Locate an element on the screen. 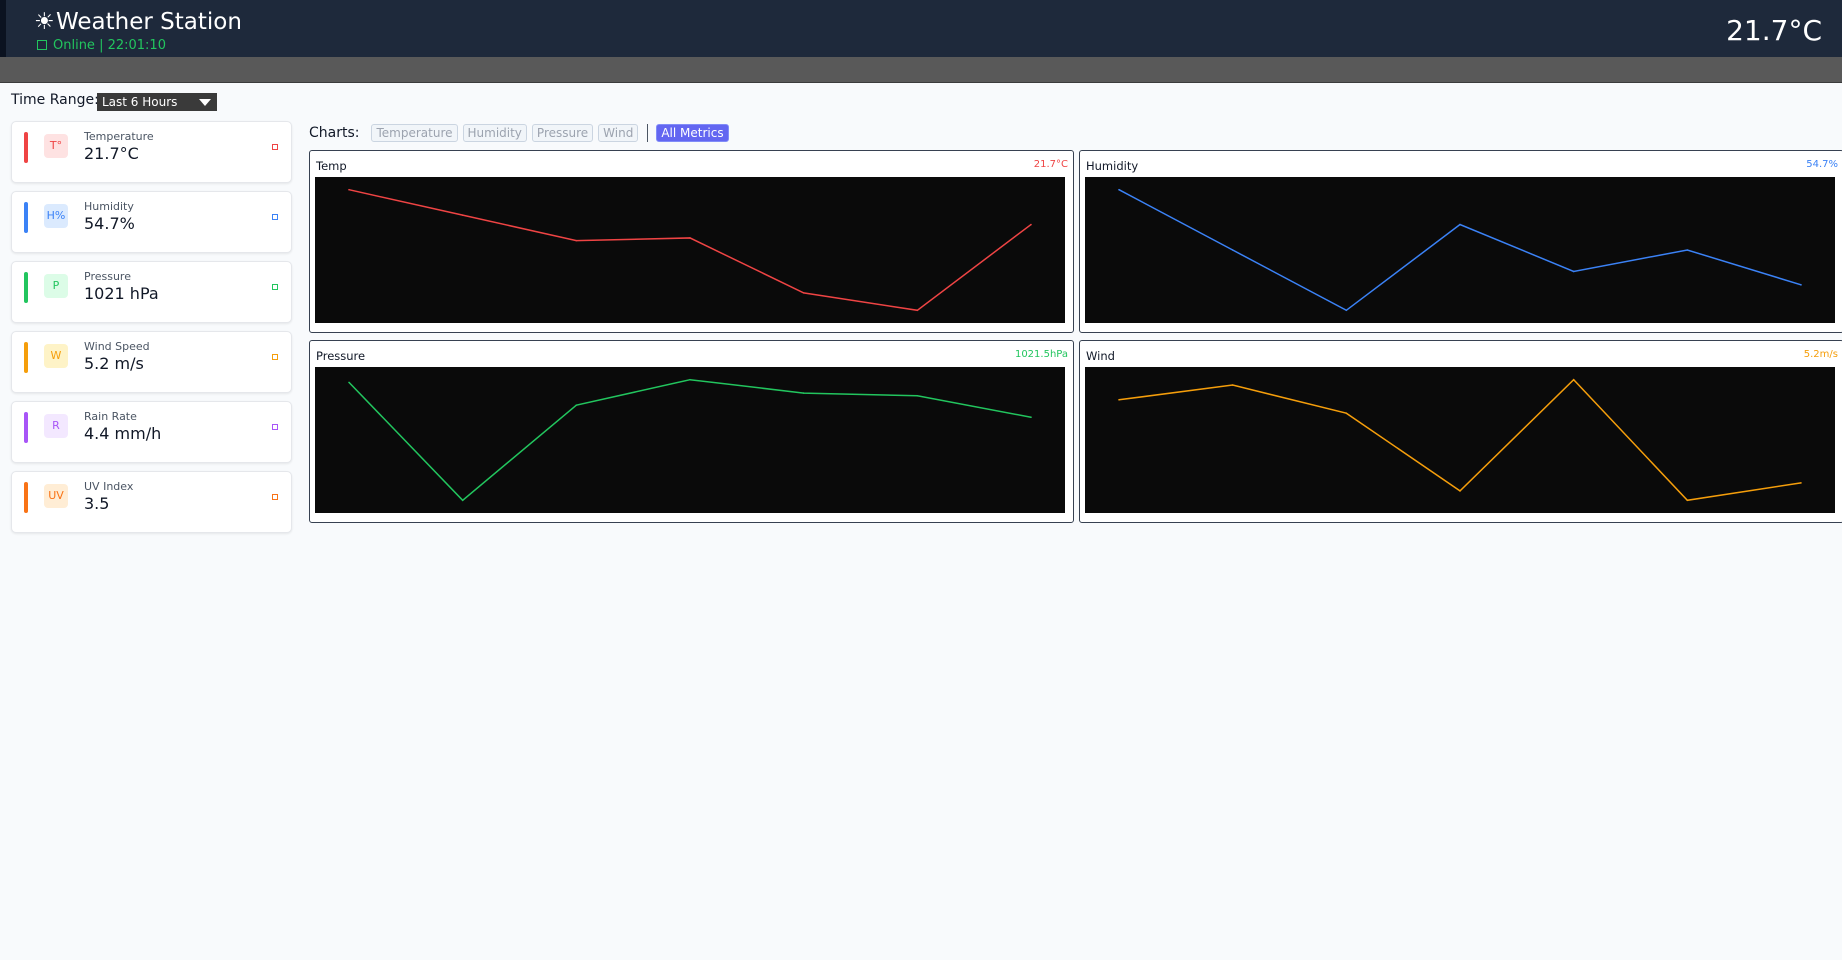  temperature-icon: T° is located at coordinates (56, 146).